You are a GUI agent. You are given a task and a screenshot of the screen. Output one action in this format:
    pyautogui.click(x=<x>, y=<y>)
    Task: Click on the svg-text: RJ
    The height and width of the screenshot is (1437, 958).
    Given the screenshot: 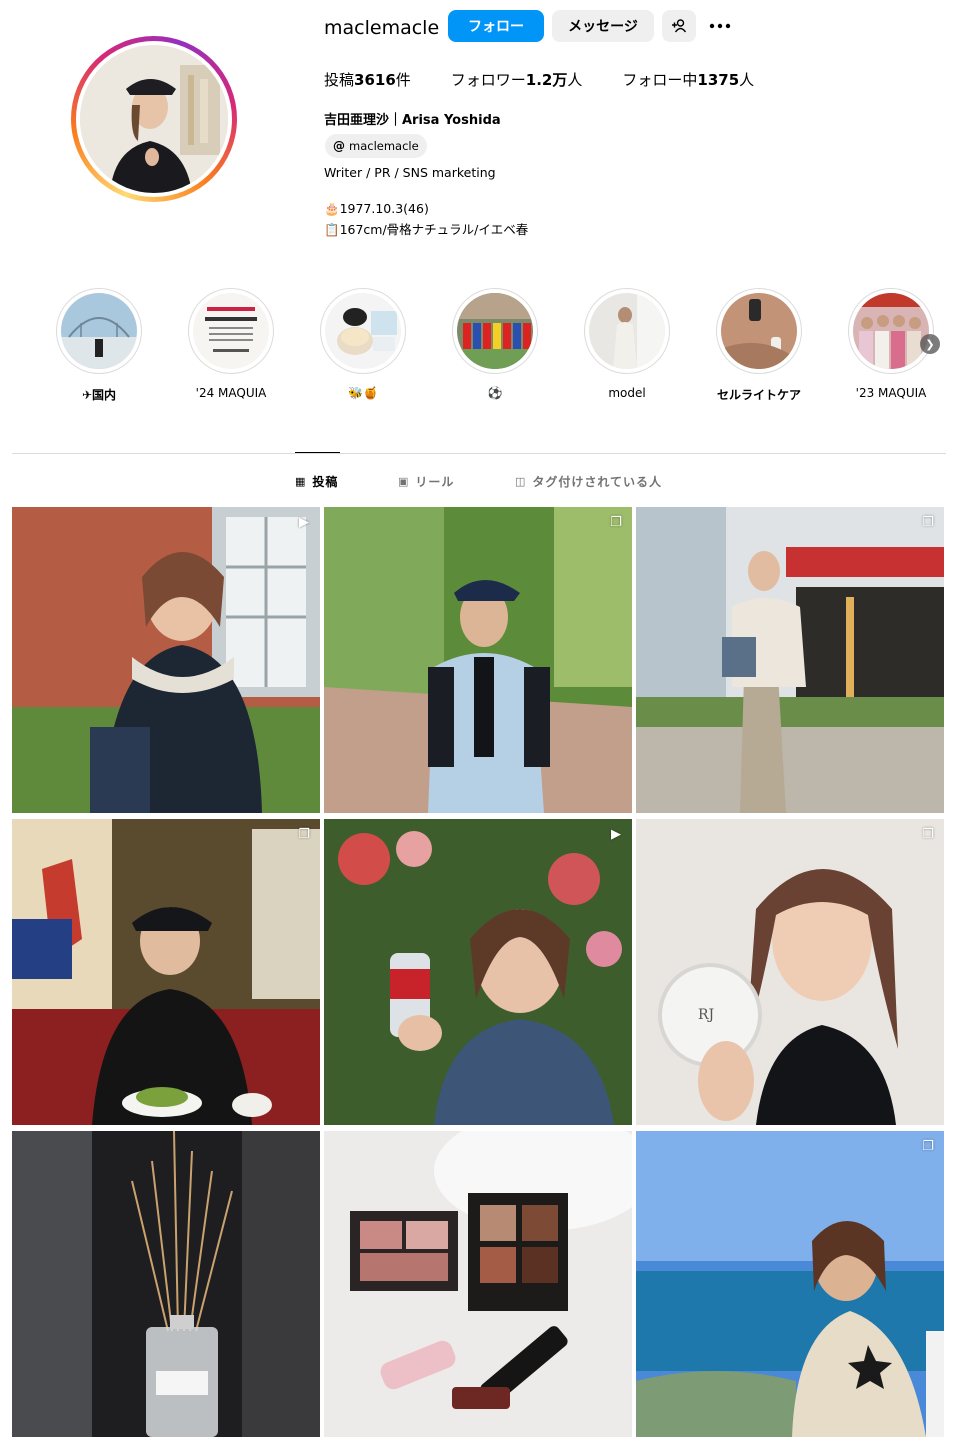 What is the action you would take?
    pyautogui.click(x=706, y=1015)
    